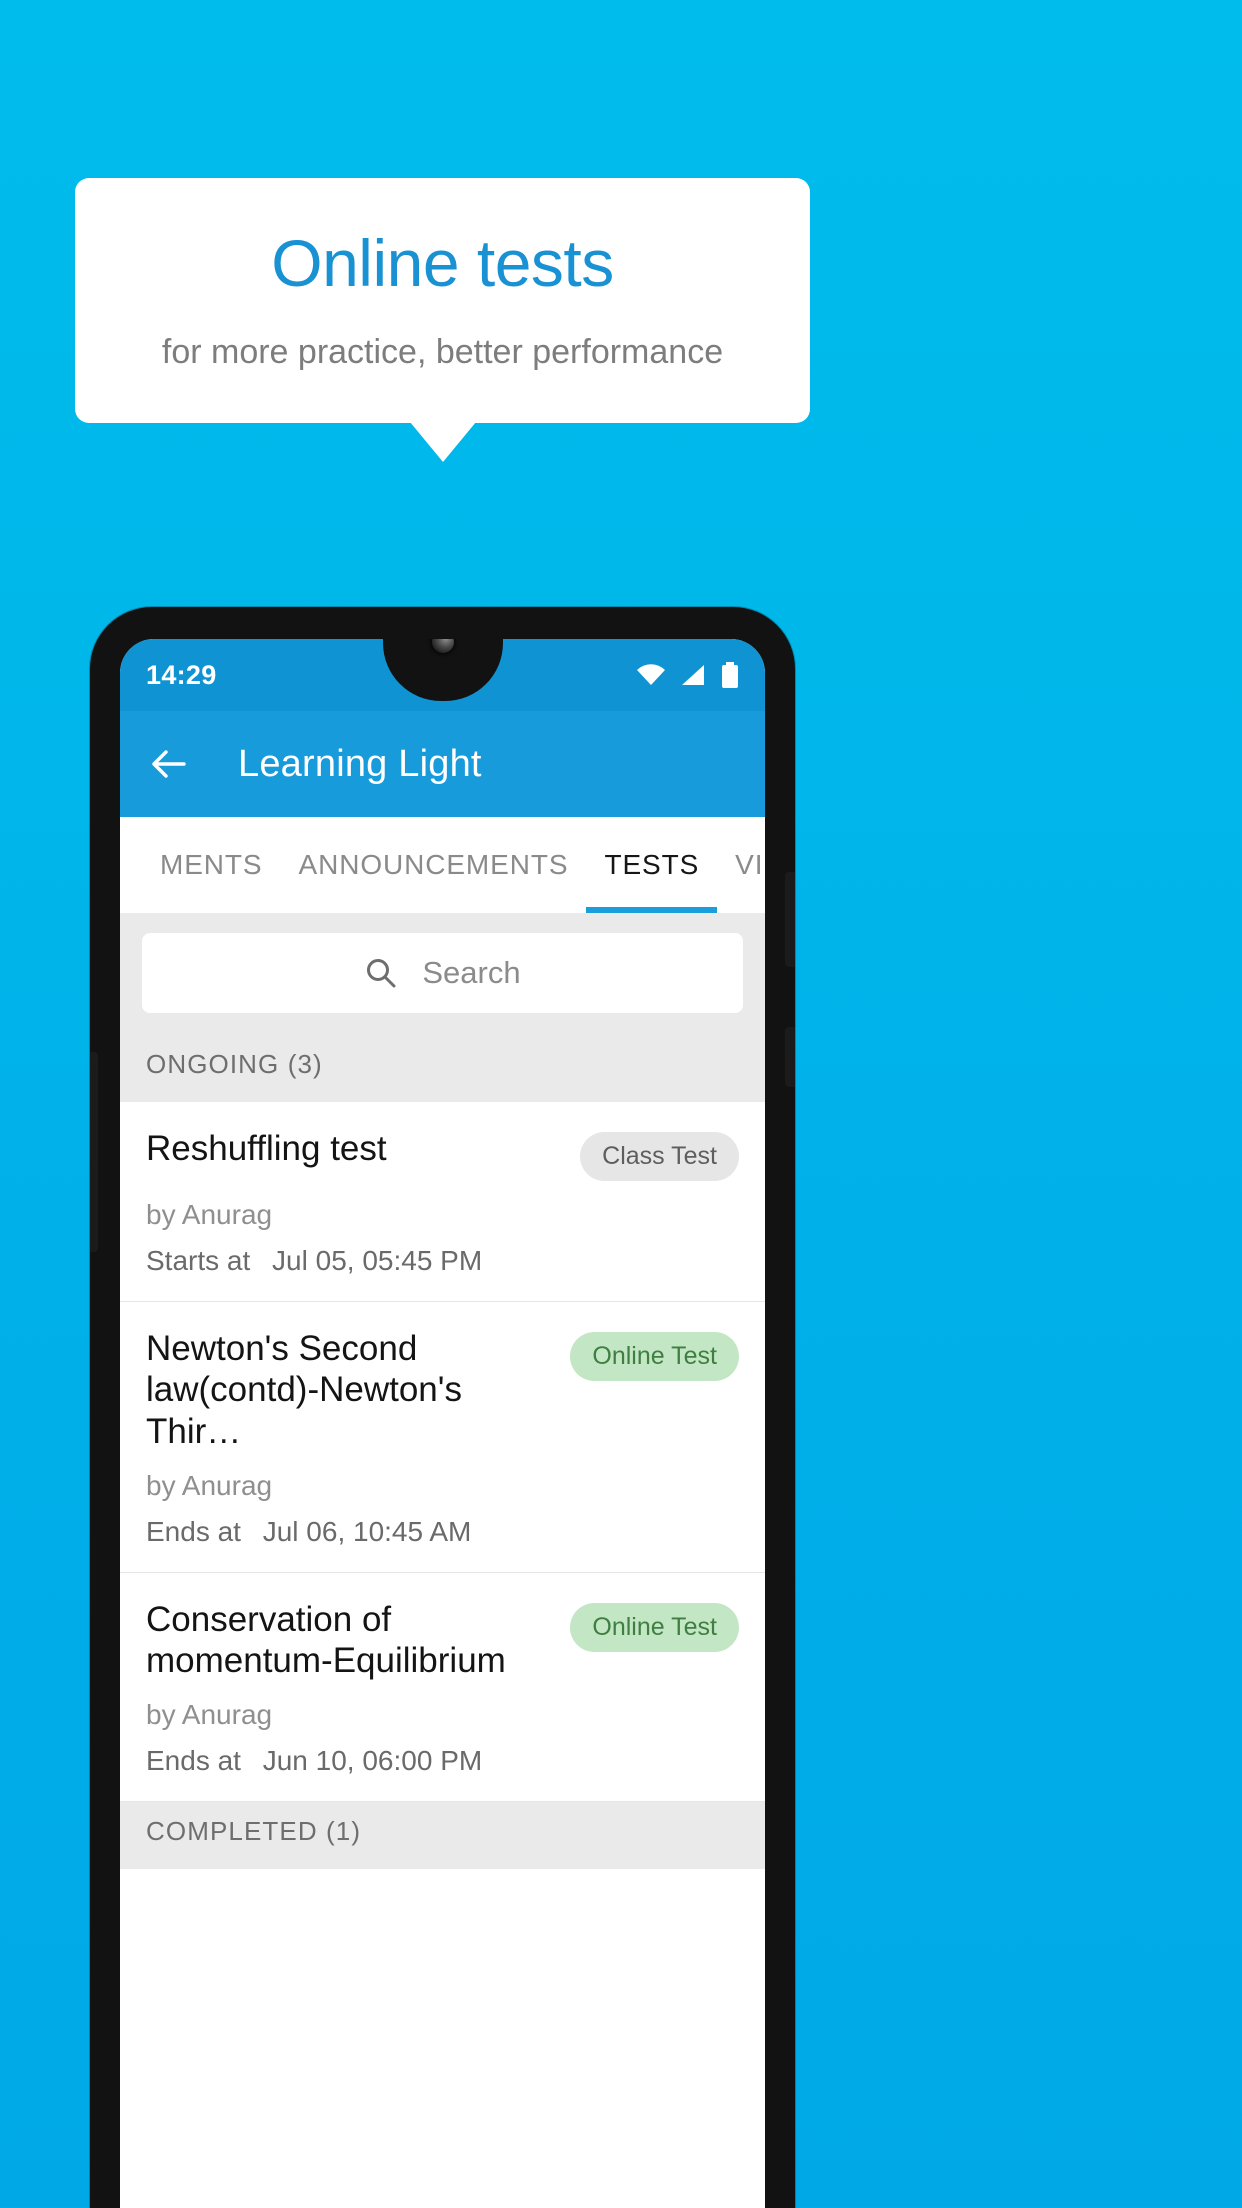  I want to click on signal-icon, so click(694, 675).